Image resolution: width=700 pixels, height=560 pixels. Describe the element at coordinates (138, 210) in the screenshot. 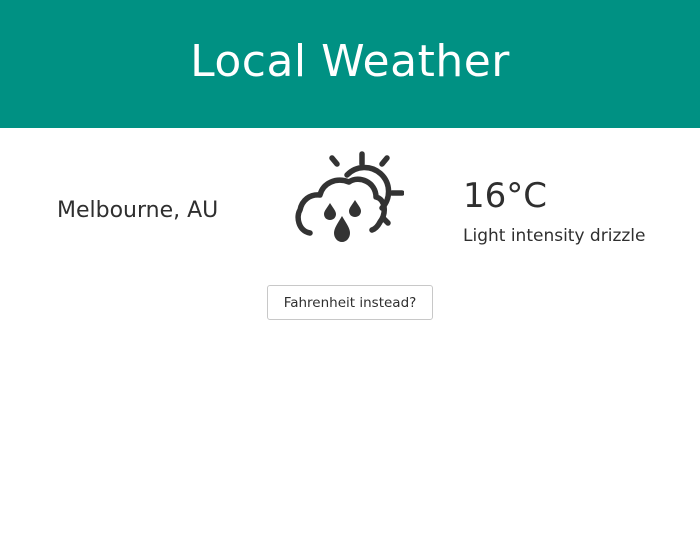

I see `location-label: Melbourne, AU` at that location.